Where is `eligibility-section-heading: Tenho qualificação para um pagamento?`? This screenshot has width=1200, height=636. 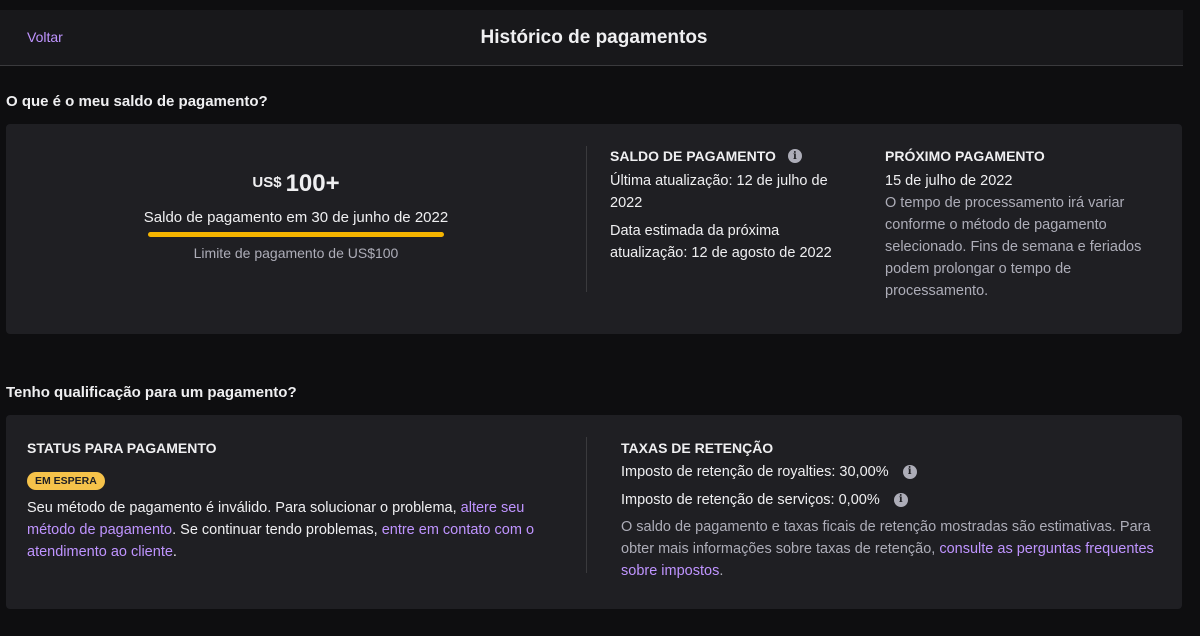
eligibility-section-heading: Tenho qualificação para um pagamento? is located at coordinates (151, 392).